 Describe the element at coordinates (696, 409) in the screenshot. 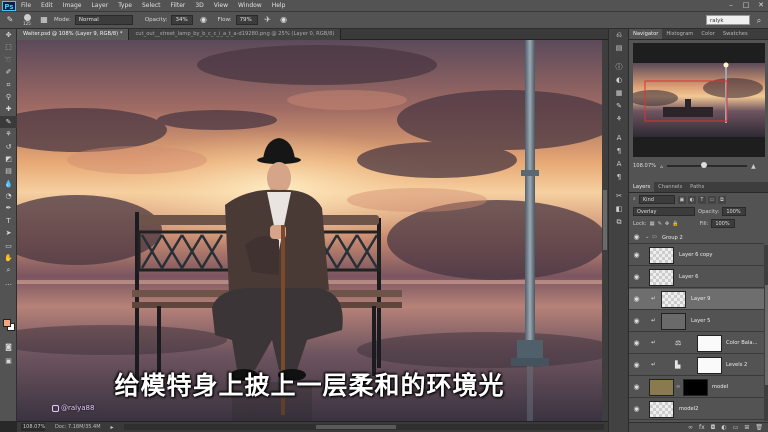

I see `layer-model2: ◉ model2` at that location.